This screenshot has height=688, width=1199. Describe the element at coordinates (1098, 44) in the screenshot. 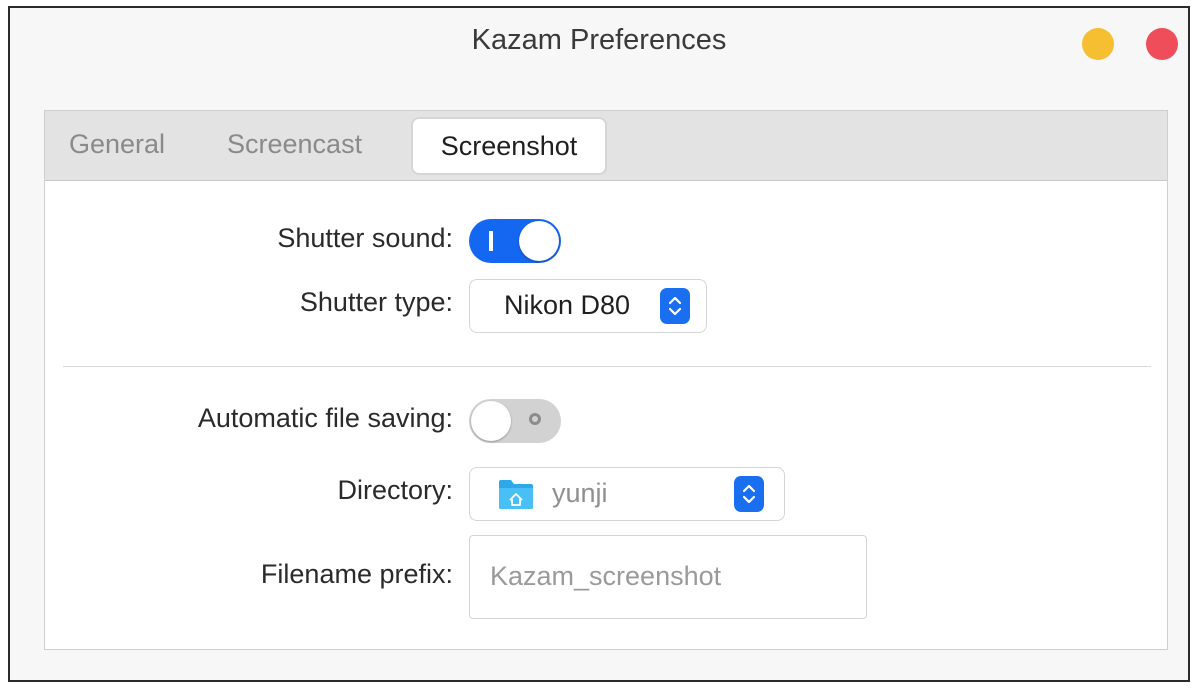

I see `minimize-button` at that location.